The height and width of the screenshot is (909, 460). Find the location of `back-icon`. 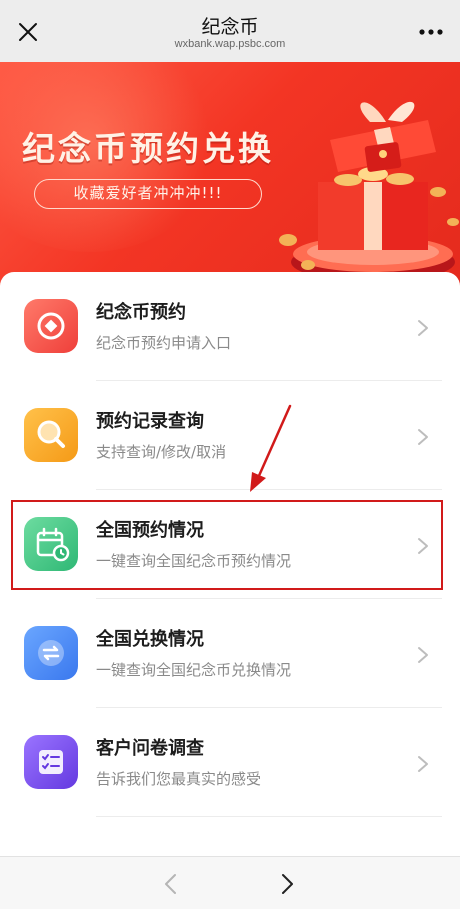

back-icon is located at coordinates (171, 884).